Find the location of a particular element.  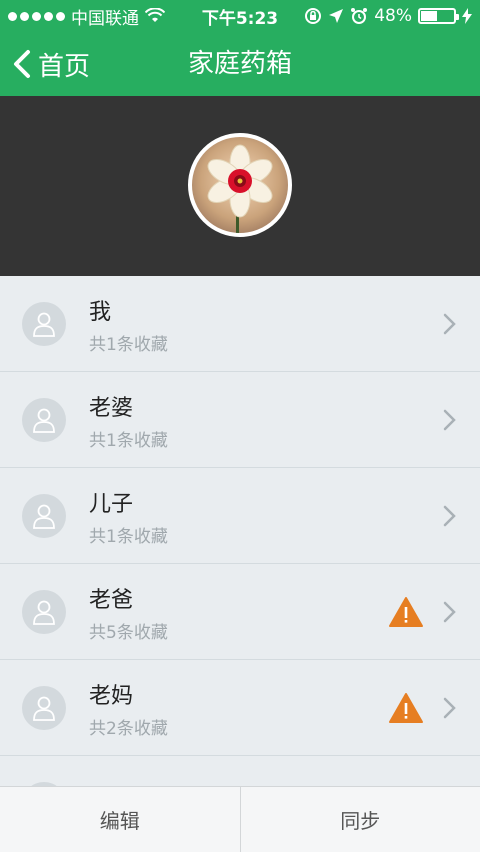

list-item: 老婆 共1条收藏 is located at coordinates (240, 420).